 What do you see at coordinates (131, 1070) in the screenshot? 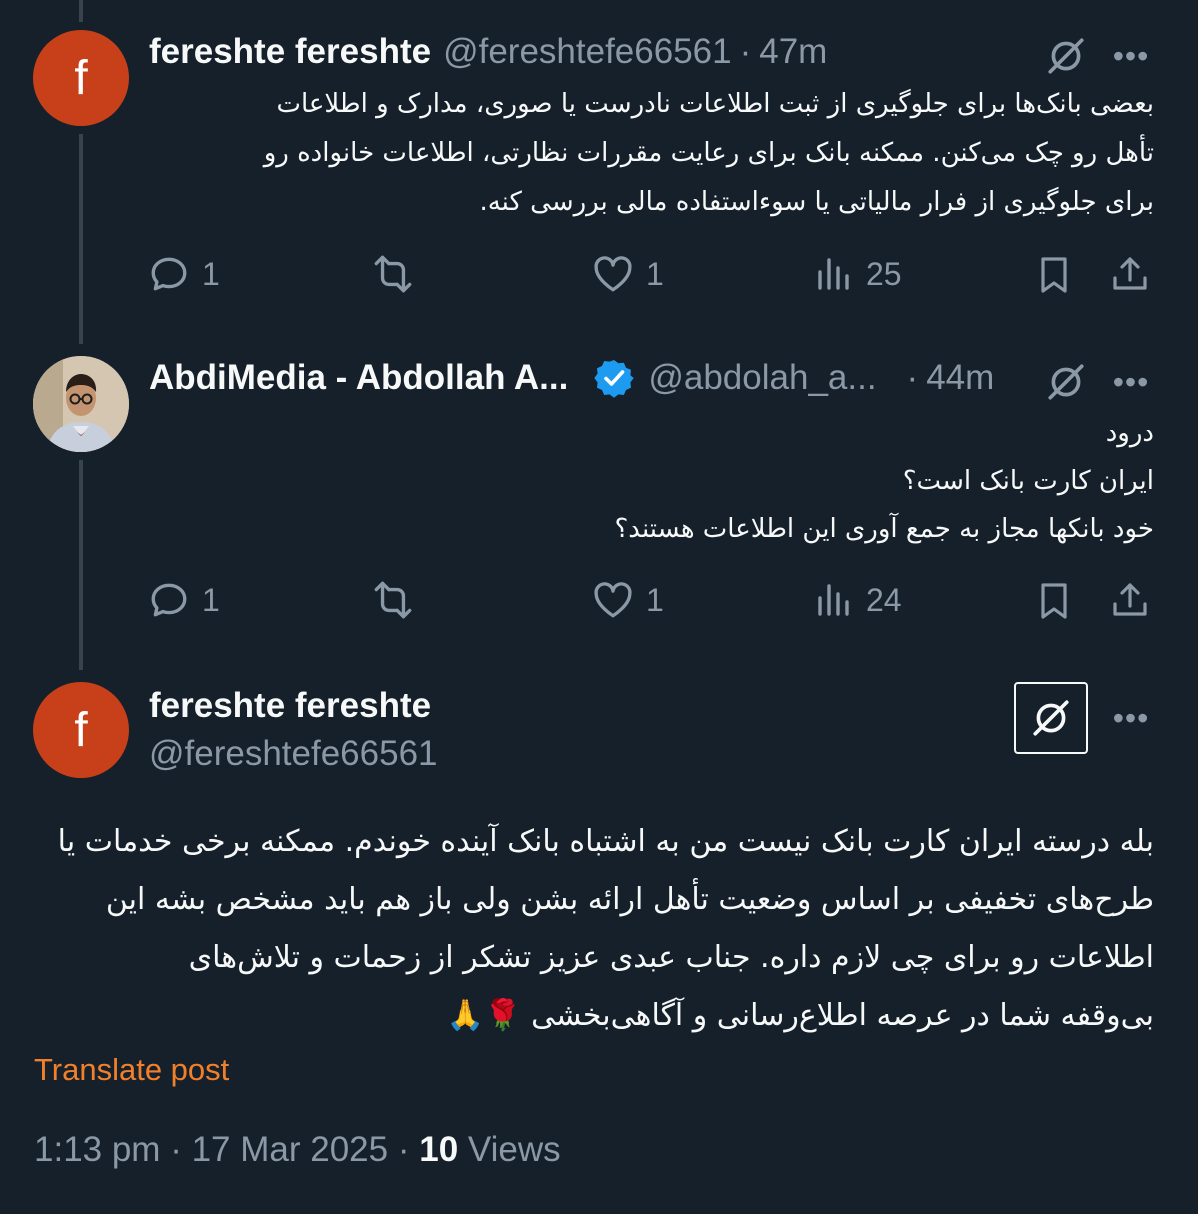
I see `translate-post-link: Translate post` at bounding box center [131, 1070].